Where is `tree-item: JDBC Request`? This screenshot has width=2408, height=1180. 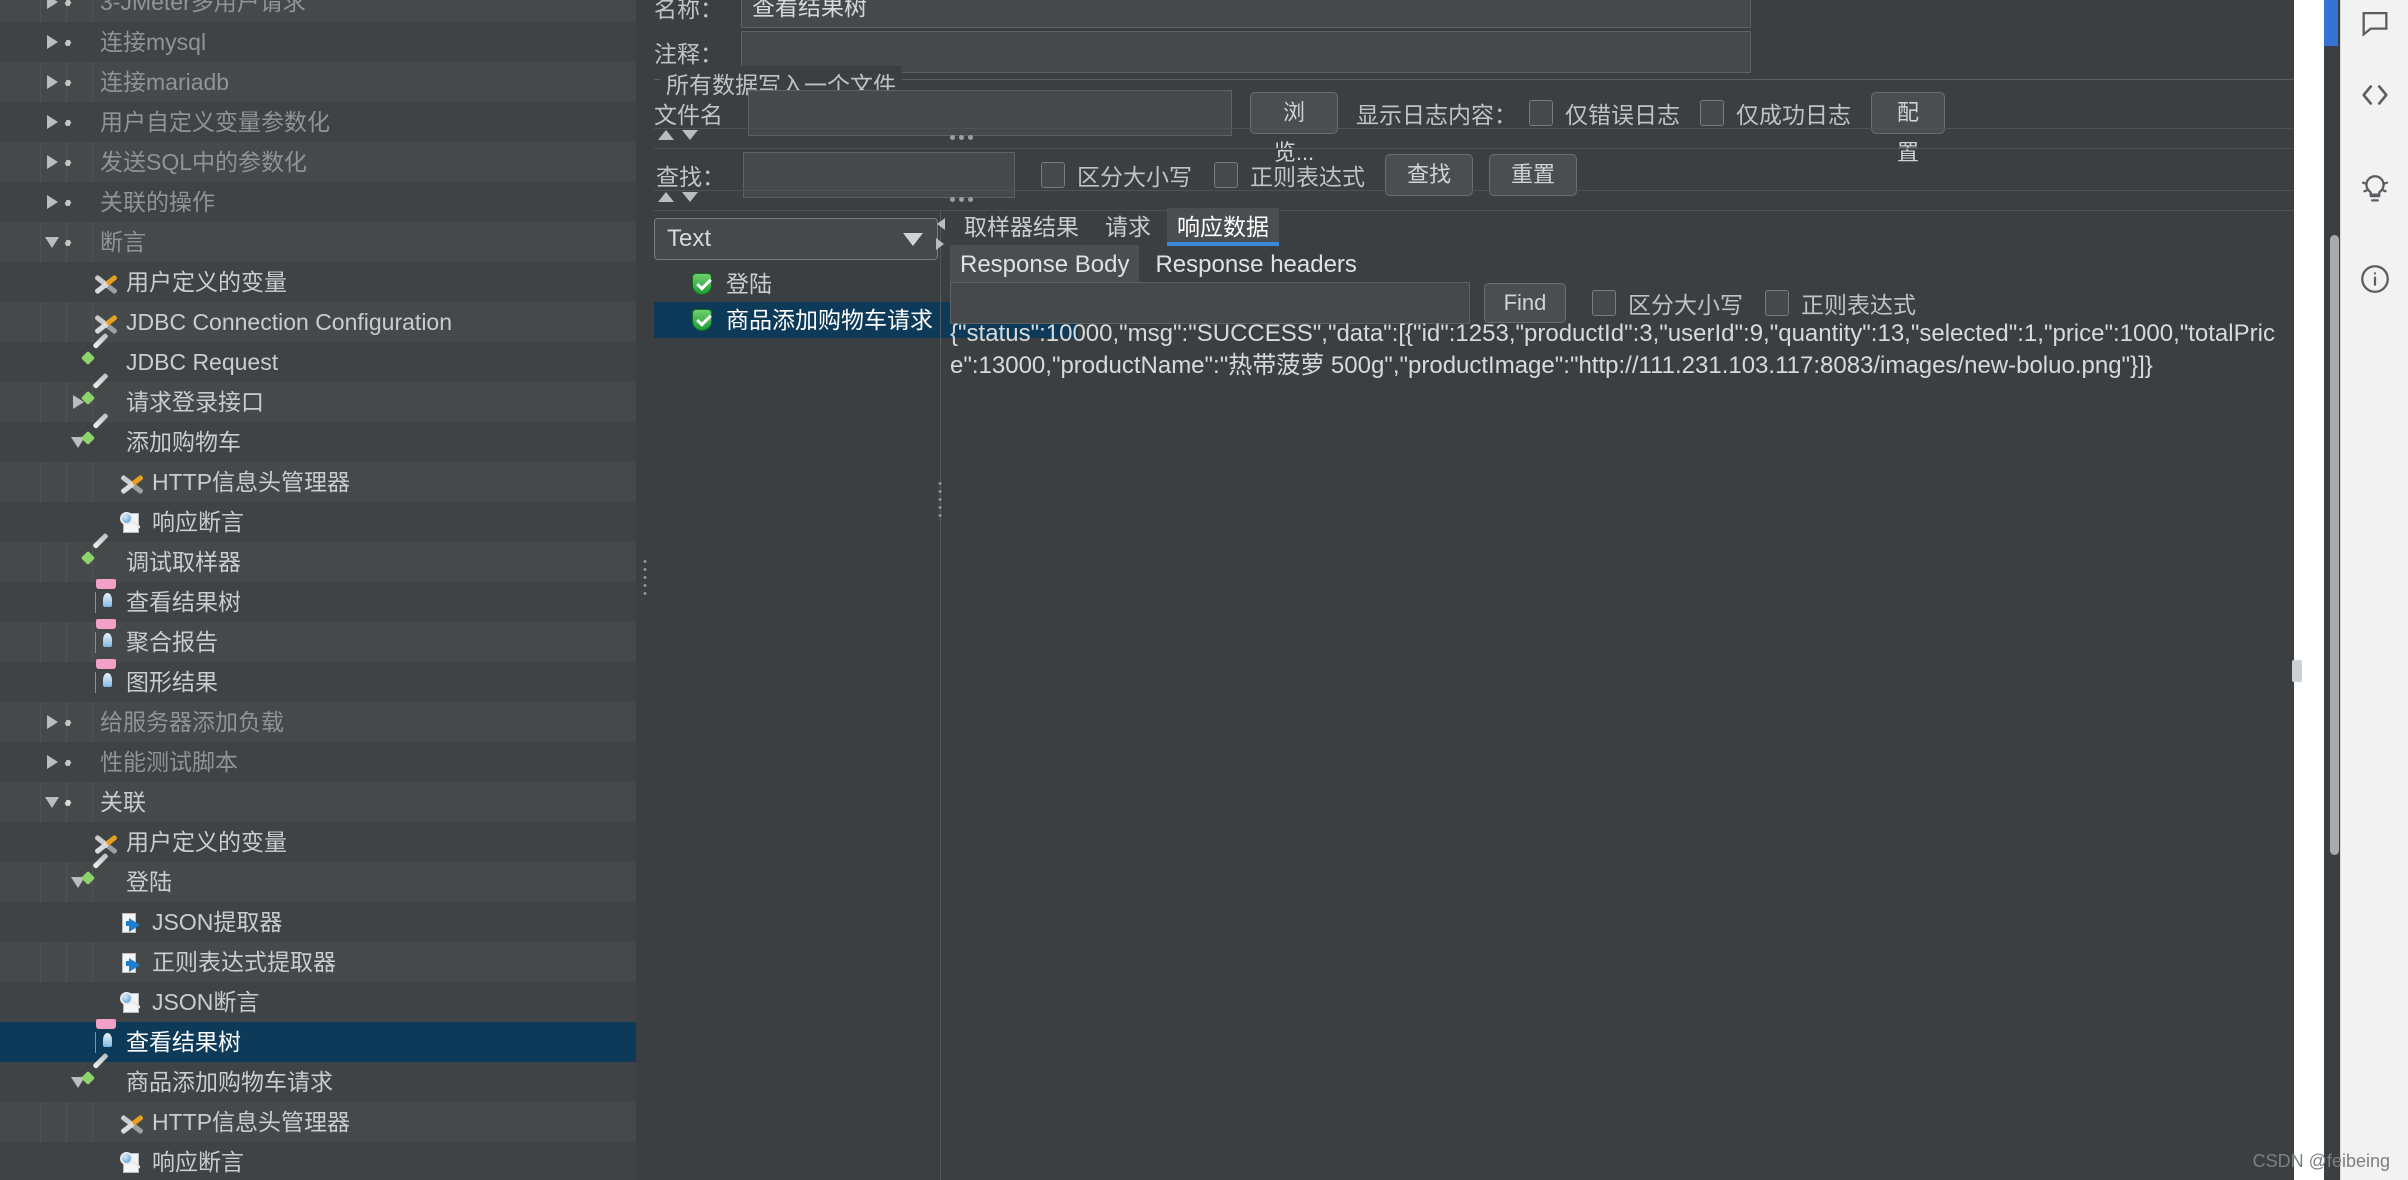 tree-item: JDBC Request is located at coordinates (318, 357).